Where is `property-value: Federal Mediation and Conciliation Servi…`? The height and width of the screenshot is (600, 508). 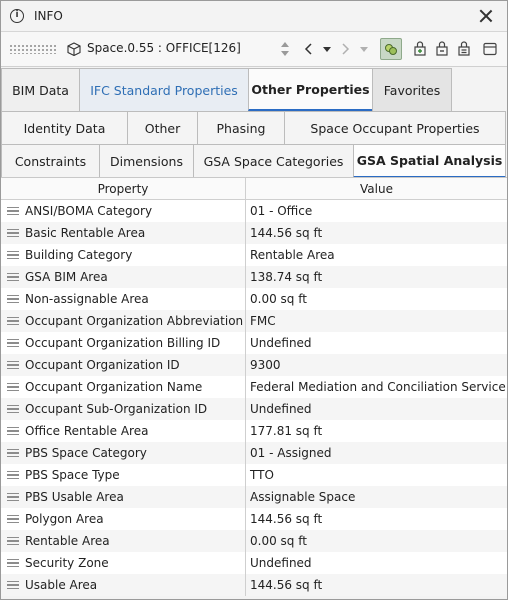
property-value: Federal Mediation and Conciliation Servi… is located at coordinates (376, 387).